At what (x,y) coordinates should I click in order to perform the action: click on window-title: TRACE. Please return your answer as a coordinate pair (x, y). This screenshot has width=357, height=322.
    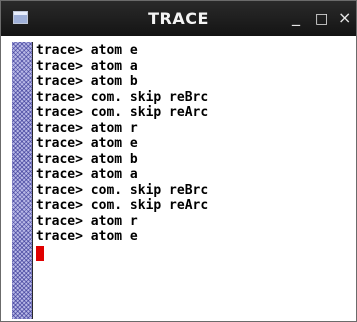
    Looking at the image, I should click on (178, 18).